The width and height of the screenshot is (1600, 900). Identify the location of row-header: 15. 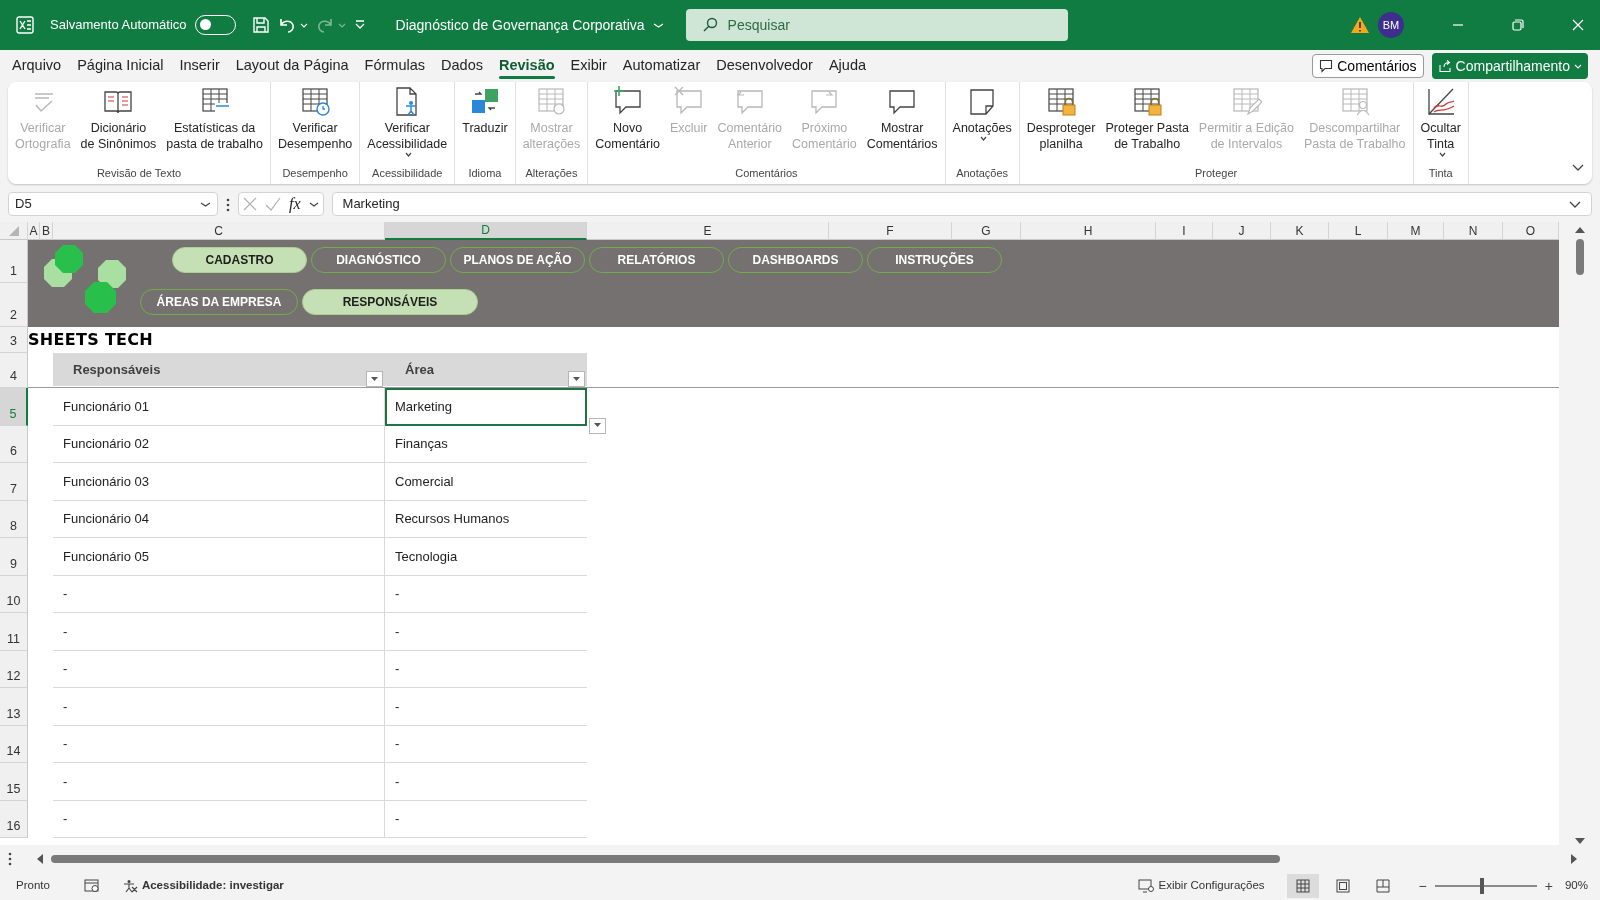
(14, 782).